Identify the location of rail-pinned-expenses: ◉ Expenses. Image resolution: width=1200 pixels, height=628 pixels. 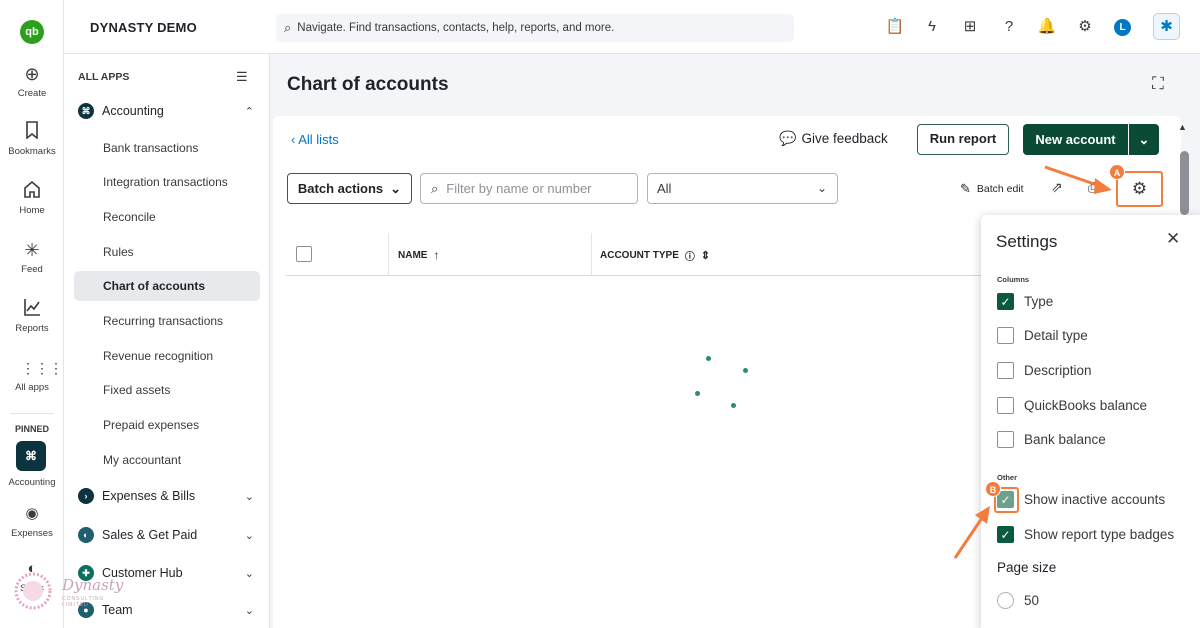
(32, 521).